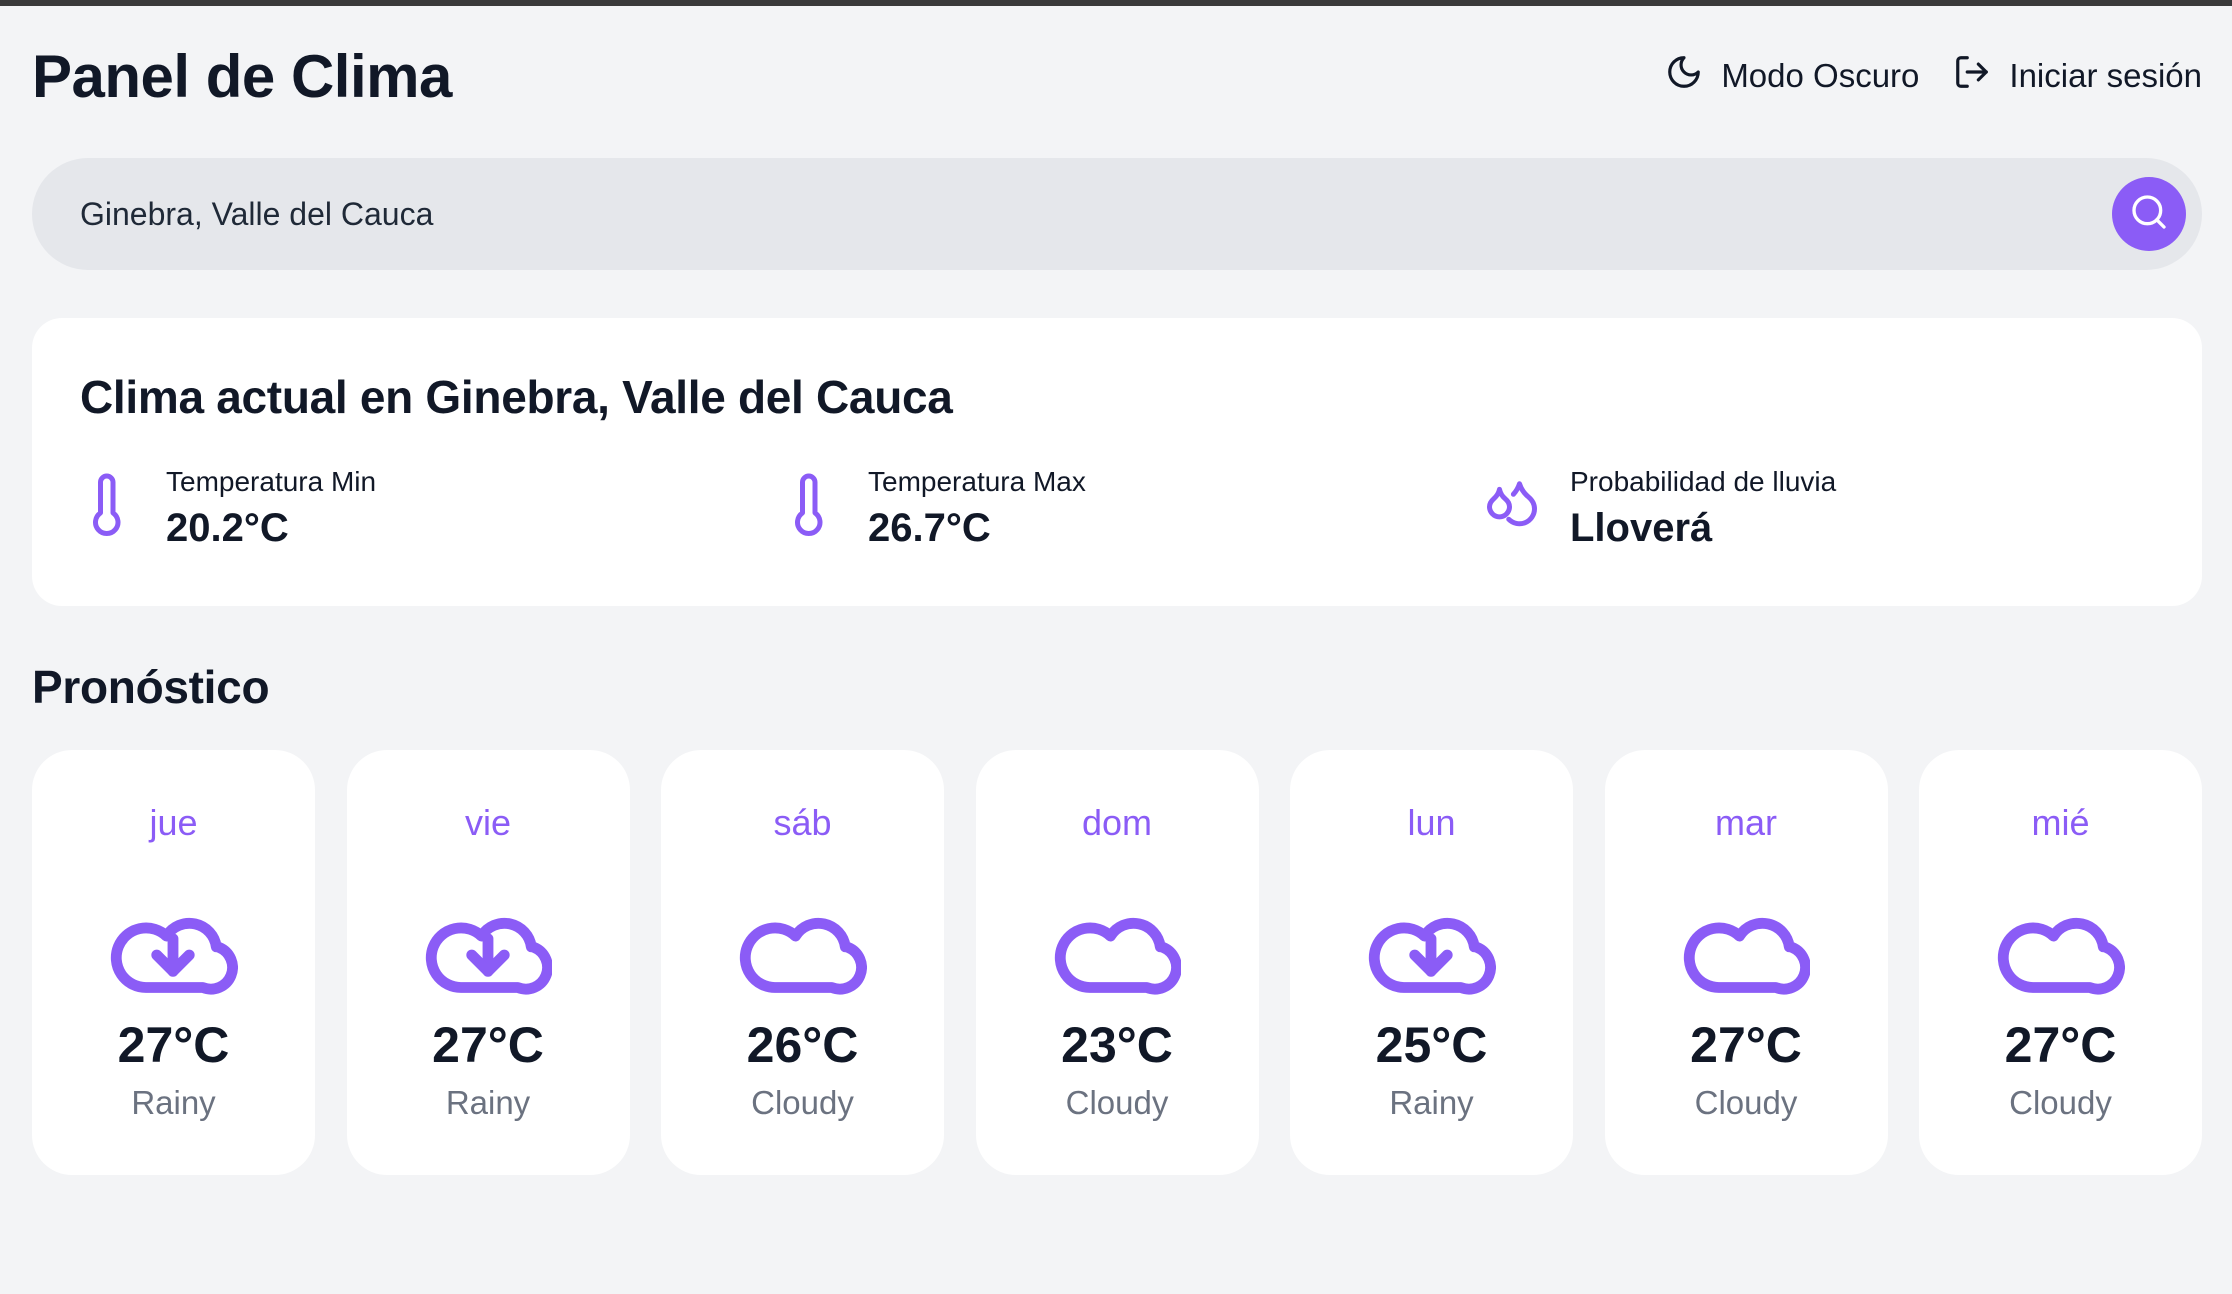  I want to click on droplets-icon, so click(1512, 508).